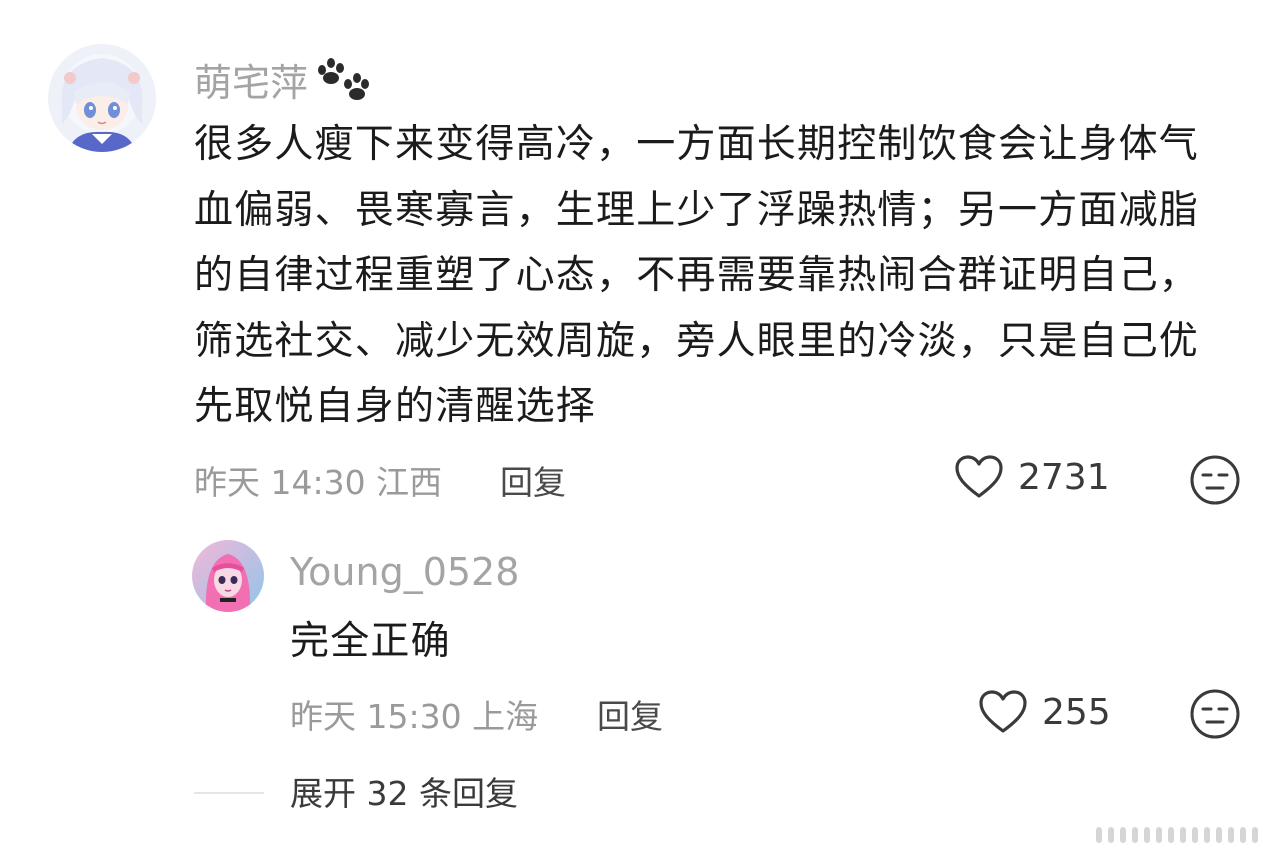 This screenshot has width=1284, height=861. I want to click on comment-like-button: 2731, so click(1032, 477).